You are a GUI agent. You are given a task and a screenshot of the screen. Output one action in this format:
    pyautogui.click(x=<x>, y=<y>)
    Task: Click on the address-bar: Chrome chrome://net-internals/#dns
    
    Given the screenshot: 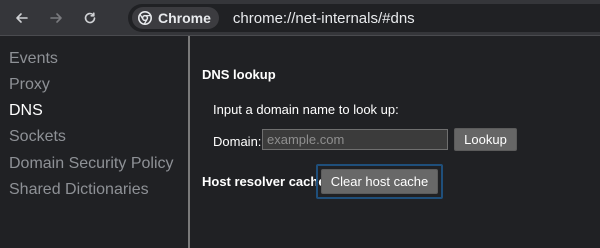 What is the action you would take?
    pyautogui.click(x=364, y=18)
    